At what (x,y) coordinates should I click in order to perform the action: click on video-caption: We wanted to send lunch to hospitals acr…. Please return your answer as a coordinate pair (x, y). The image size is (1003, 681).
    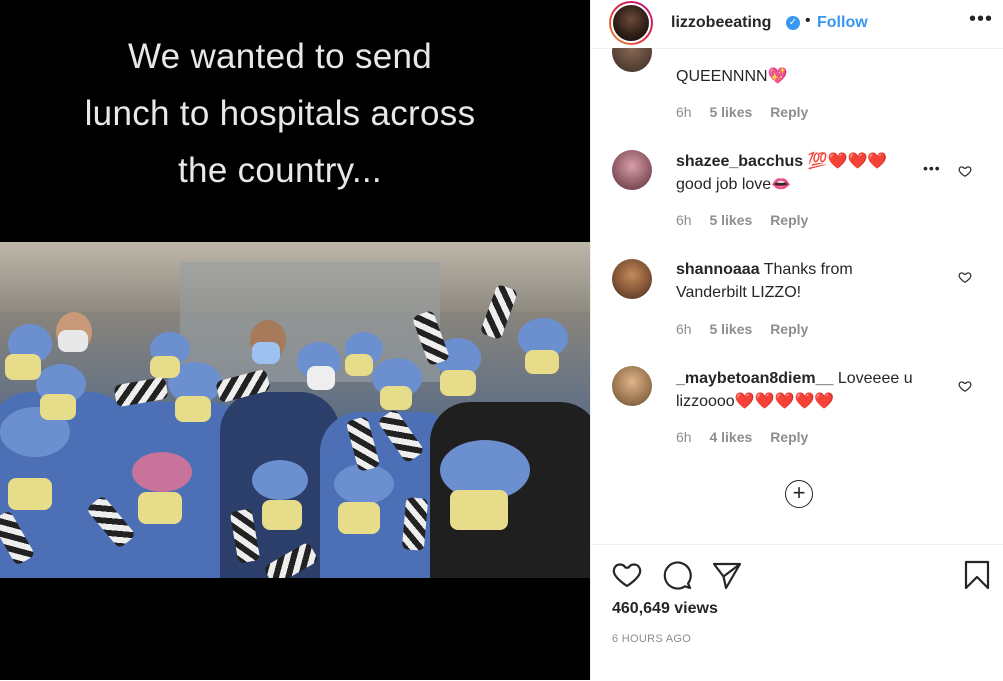
    Looking at the image, I should click on (280, 113).